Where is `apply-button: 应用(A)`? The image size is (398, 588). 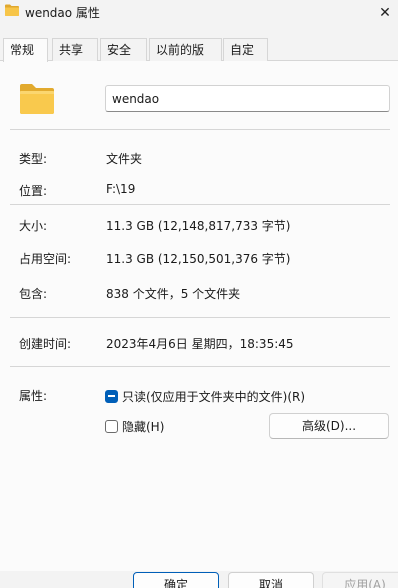 apply-button: 应用(A) is located at coordinates (360, 580).